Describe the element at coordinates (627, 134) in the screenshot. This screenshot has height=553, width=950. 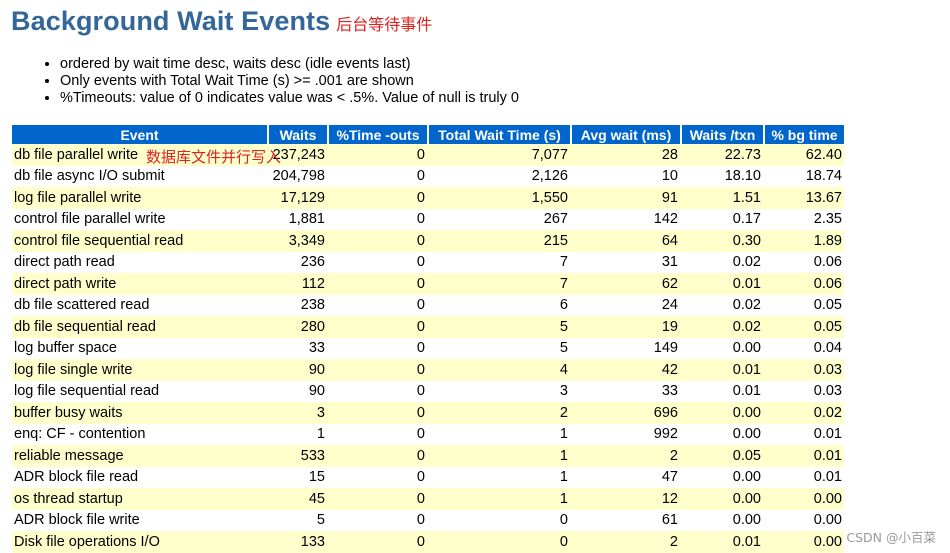
I see `column-header-avg-wait: Avg wait (ms)` at that location.